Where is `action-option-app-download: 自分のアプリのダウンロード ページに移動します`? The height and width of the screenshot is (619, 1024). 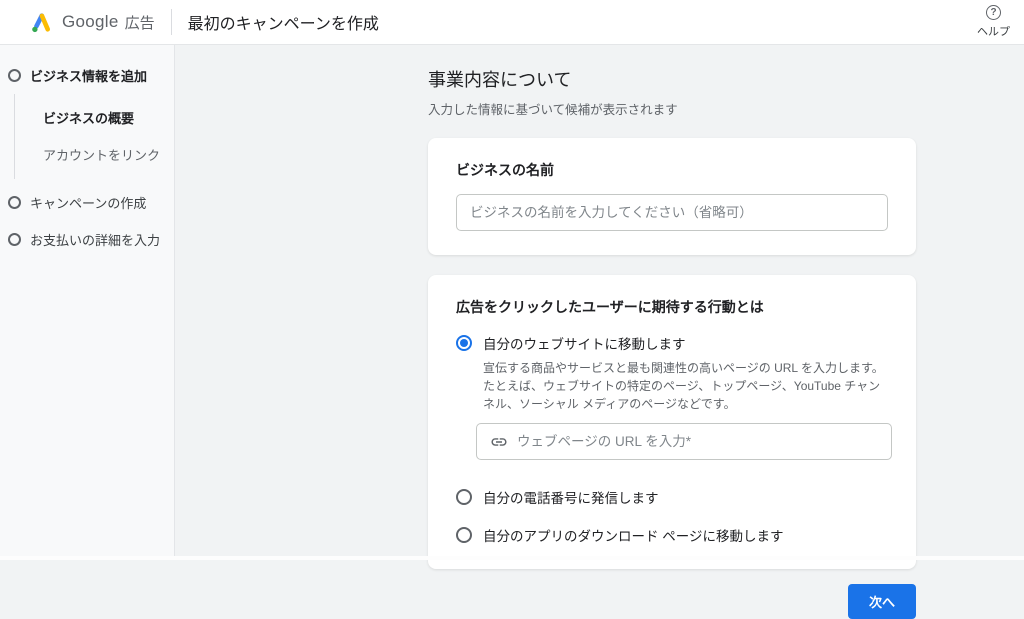 action-option-app-download: 自分のアプリのダウンロード ページに移動します is located at coordinates (672, 535).